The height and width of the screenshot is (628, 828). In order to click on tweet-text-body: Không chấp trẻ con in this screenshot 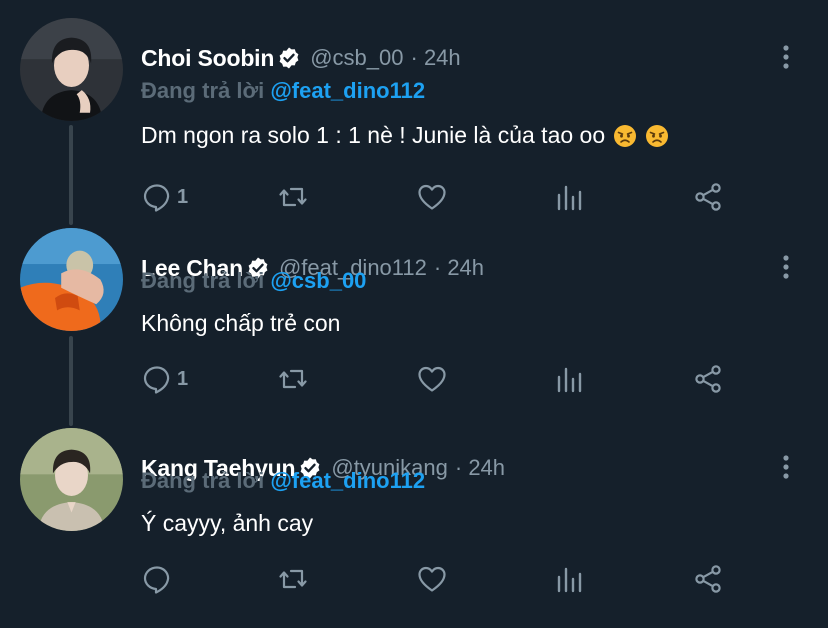, I will do `click(241, 323)`.